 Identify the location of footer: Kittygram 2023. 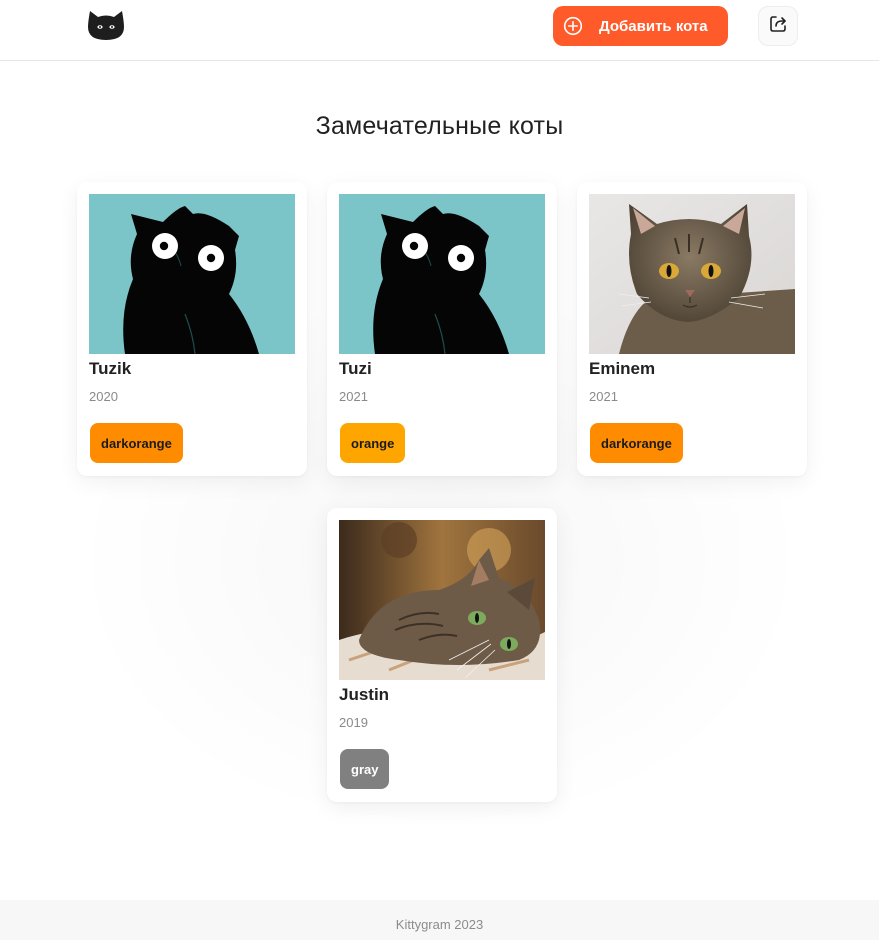
(439, 920).